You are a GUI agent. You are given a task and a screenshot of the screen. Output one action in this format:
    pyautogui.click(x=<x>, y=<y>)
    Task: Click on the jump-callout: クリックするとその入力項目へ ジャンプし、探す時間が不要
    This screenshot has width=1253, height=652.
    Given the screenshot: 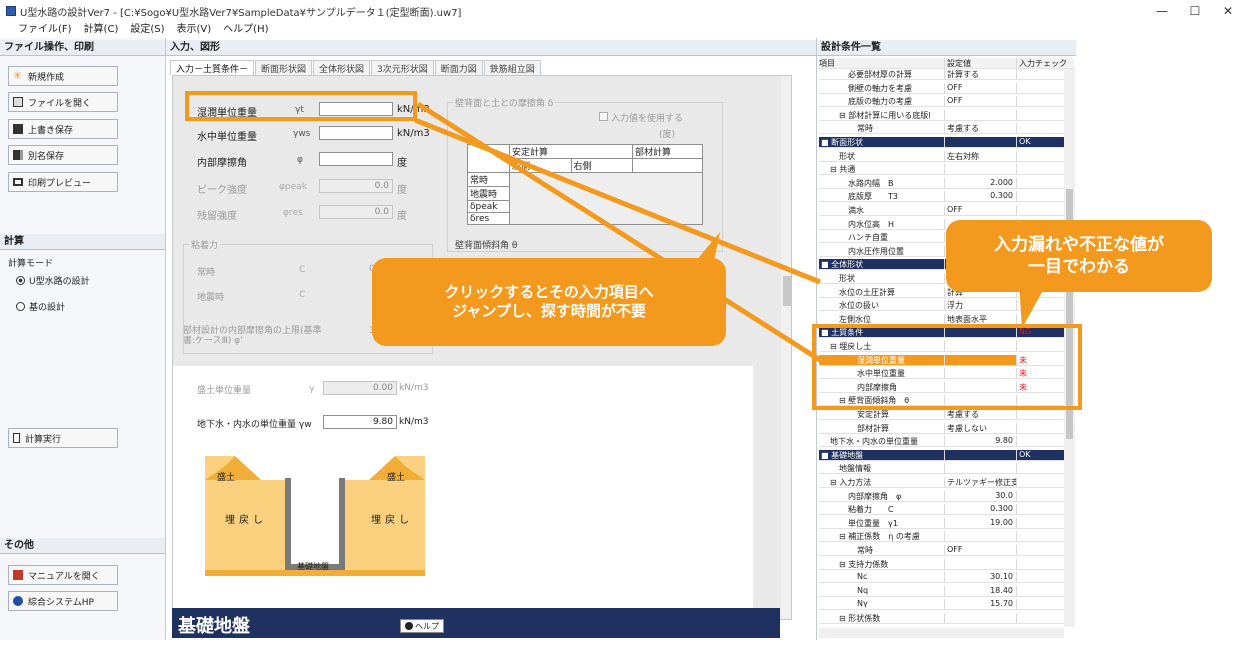 What is the action you would take?
    pyautogui.click(x=549, y=302)
    